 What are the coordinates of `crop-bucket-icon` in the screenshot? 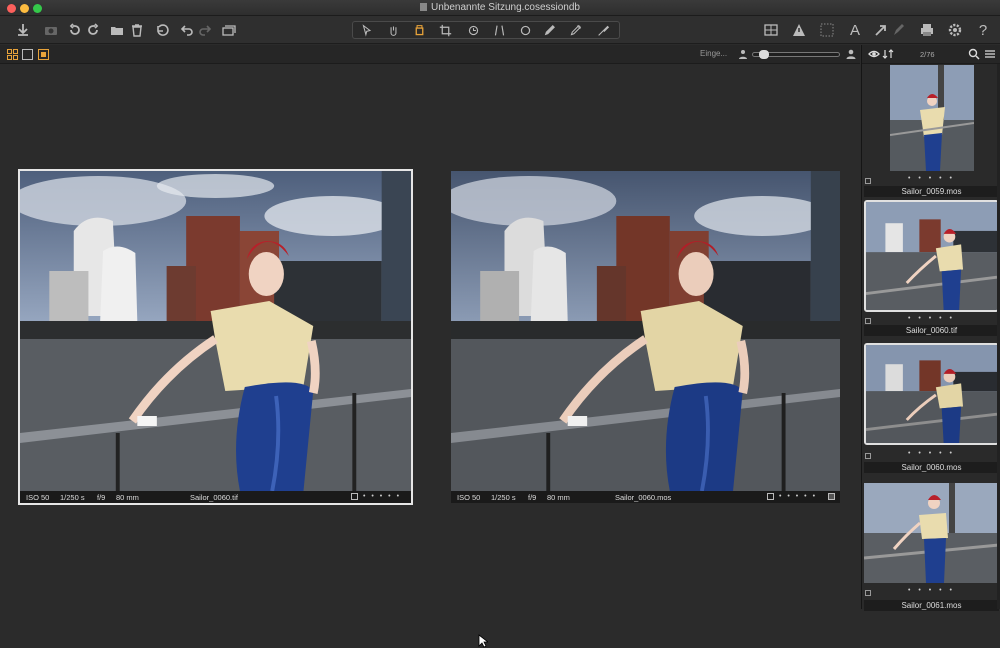 It's located at (419, 30).